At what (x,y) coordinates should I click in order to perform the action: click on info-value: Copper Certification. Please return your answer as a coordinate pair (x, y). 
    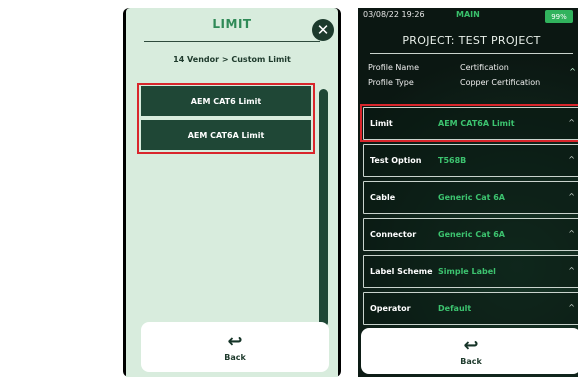
    Looking at the image, I should click on (500, 82).